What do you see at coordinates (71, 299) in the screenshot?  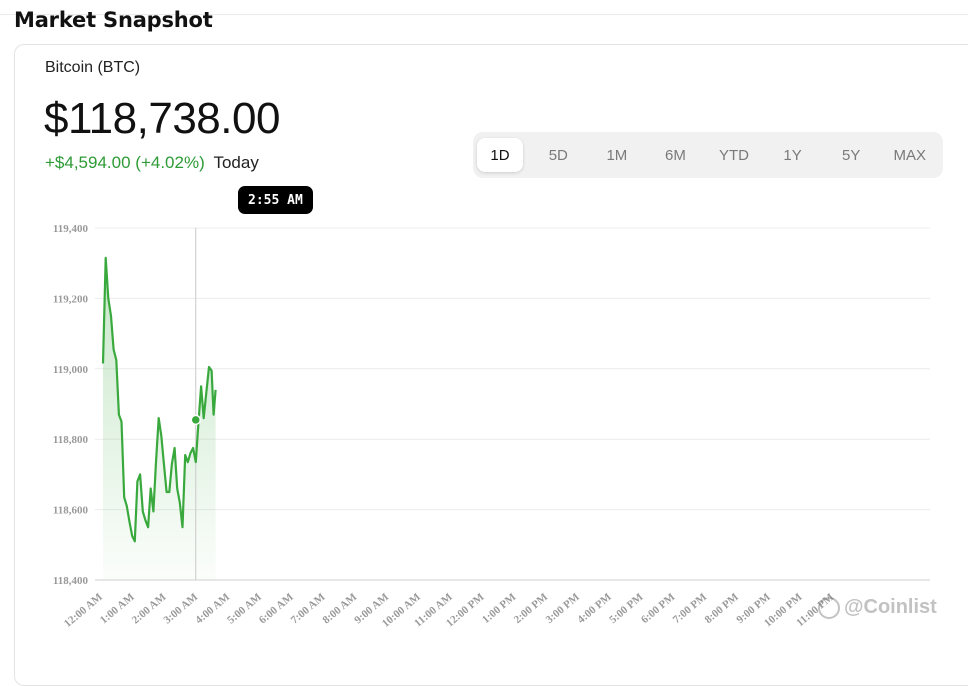 I see `y-tick-label: 119,200` at bounding box center [71, 299].